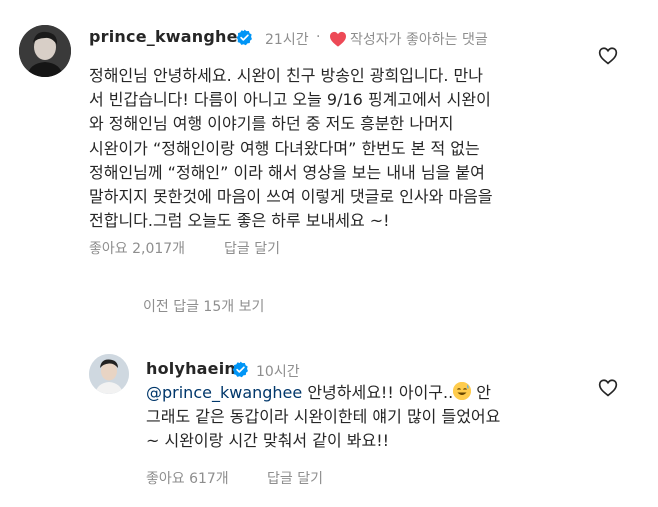  What do you see at coordinates (284, 148) in the screenshot?
I see `comment-line: 시완이가 “정해인이랑 여행 다녀왔다며” 한번도 본 적 없는` at bounding box center [284, 148].